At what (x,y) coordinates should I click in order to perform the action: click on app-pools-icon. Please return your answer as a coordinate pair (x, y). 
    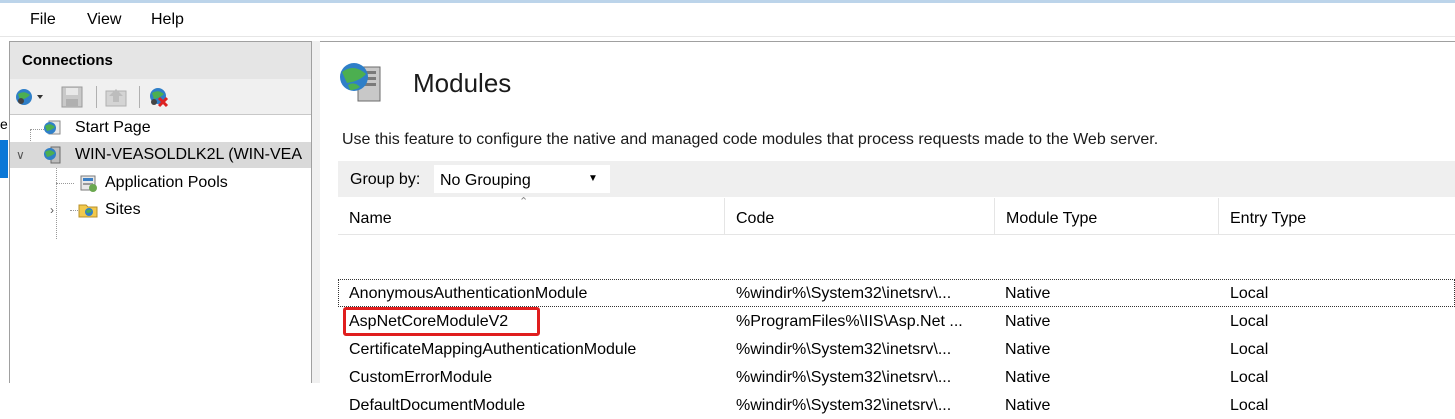
    Looking at the image, I should click on (87, 183).